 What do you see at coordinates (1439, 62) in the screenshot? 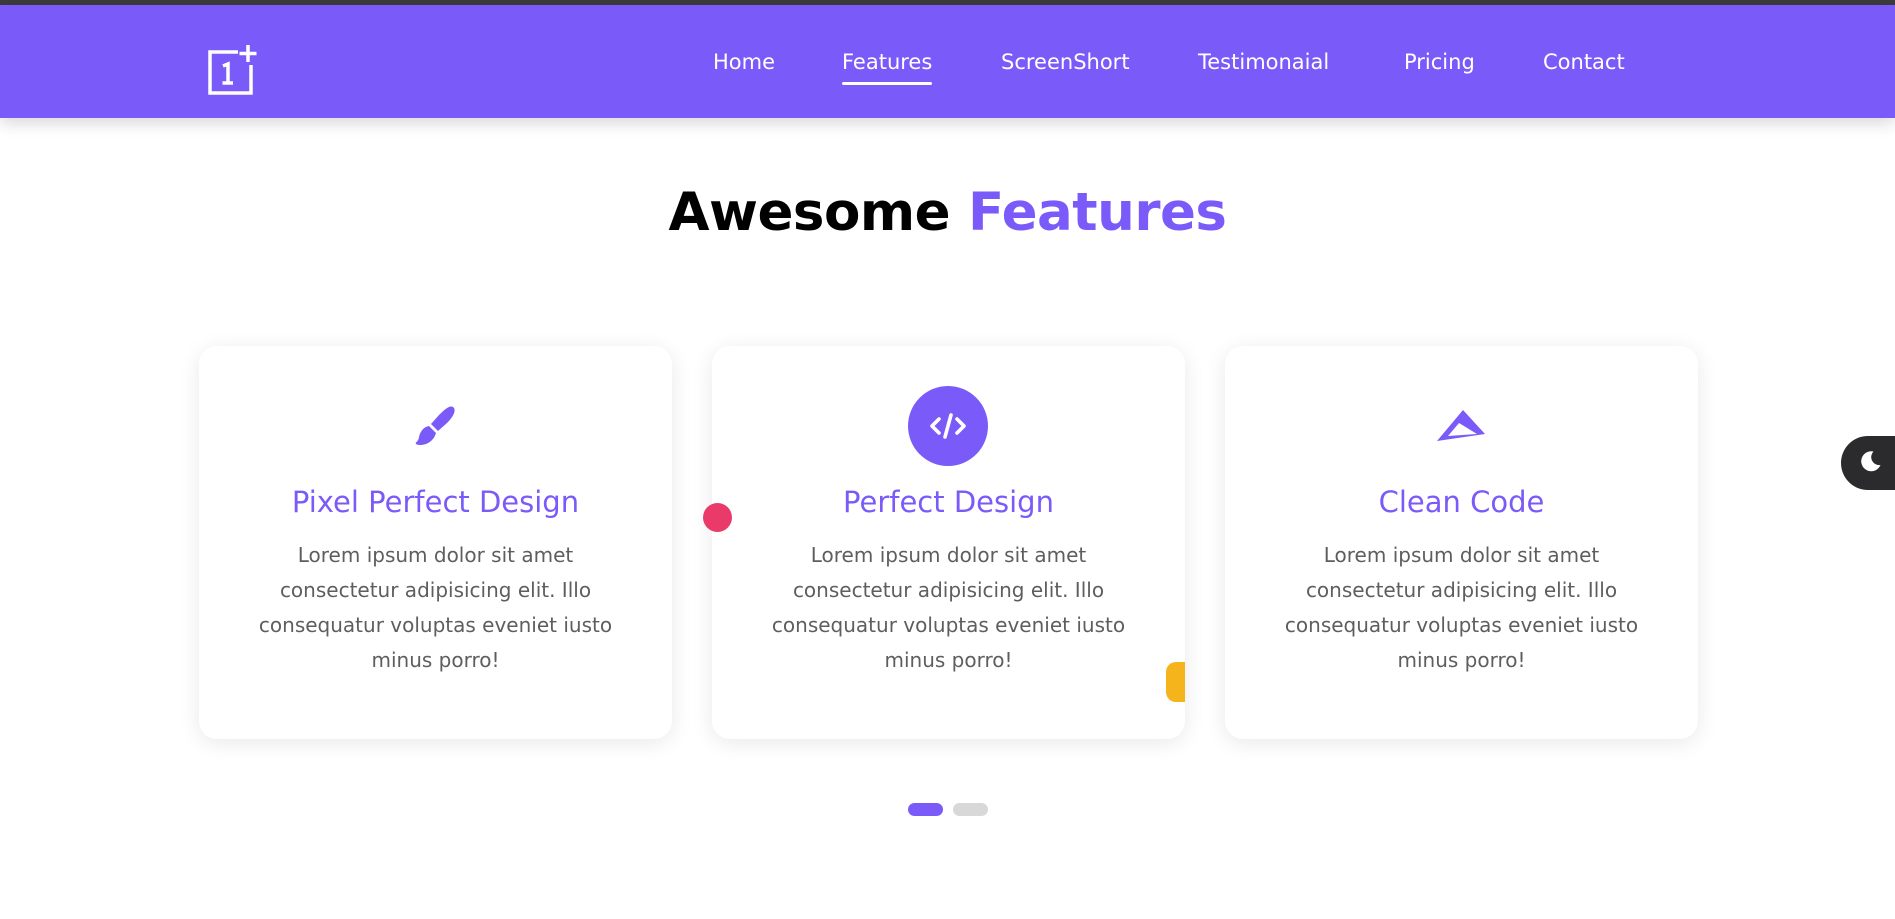
I see `nav-pricing: Pricing` at bounding box center [1439, 62].